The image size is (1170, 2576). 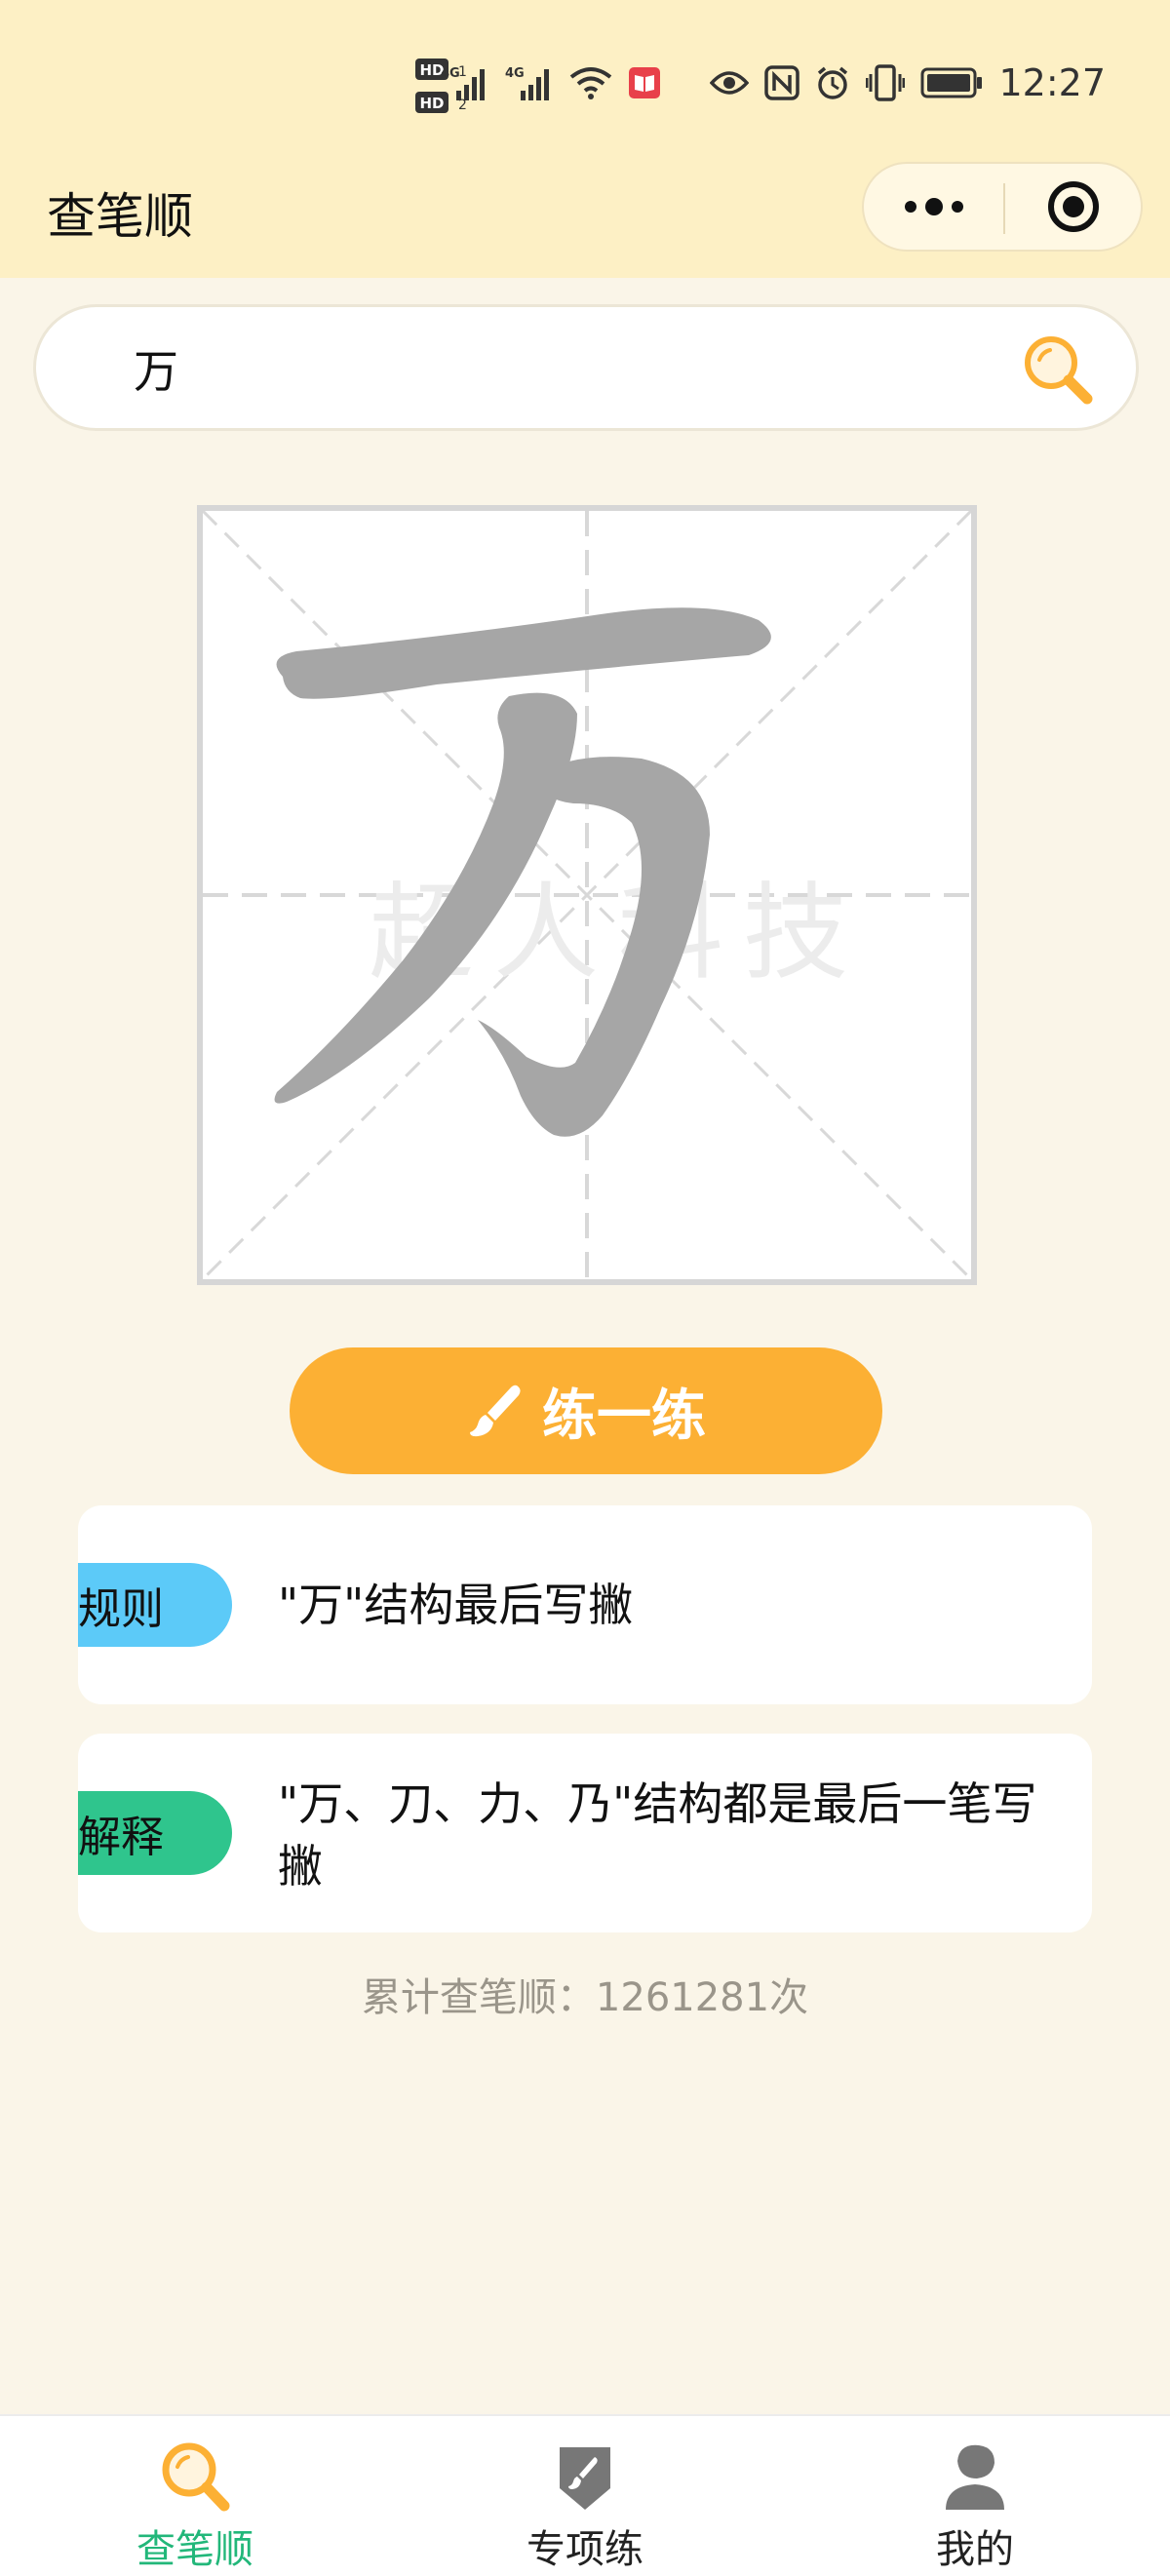 What do you see at coordinates (523, 653) in the screenshot?
I see `stroke-heng` at bounding box center [523, 653].